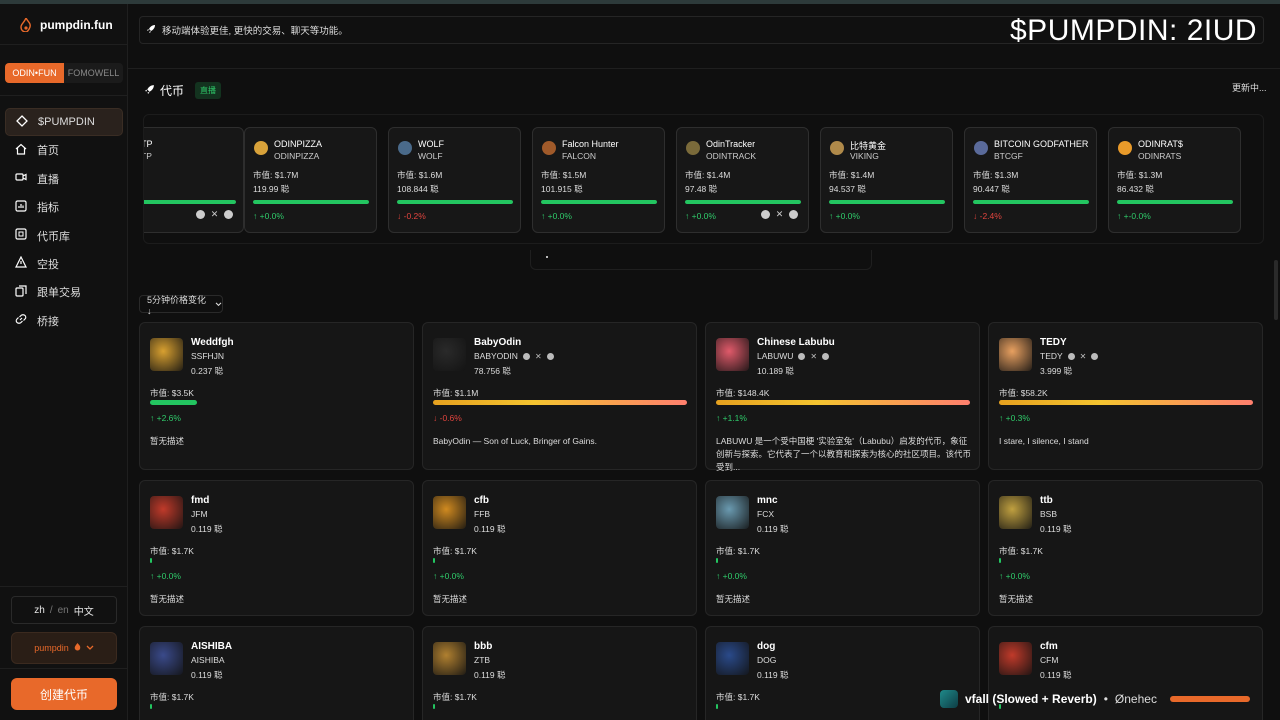  What do you see at coordinates (255, 31) in the screenshot?
I see `banner-text: 移动端体验更佳, 更快的交易、聊天等功能。` at bounding box center [255, 31].